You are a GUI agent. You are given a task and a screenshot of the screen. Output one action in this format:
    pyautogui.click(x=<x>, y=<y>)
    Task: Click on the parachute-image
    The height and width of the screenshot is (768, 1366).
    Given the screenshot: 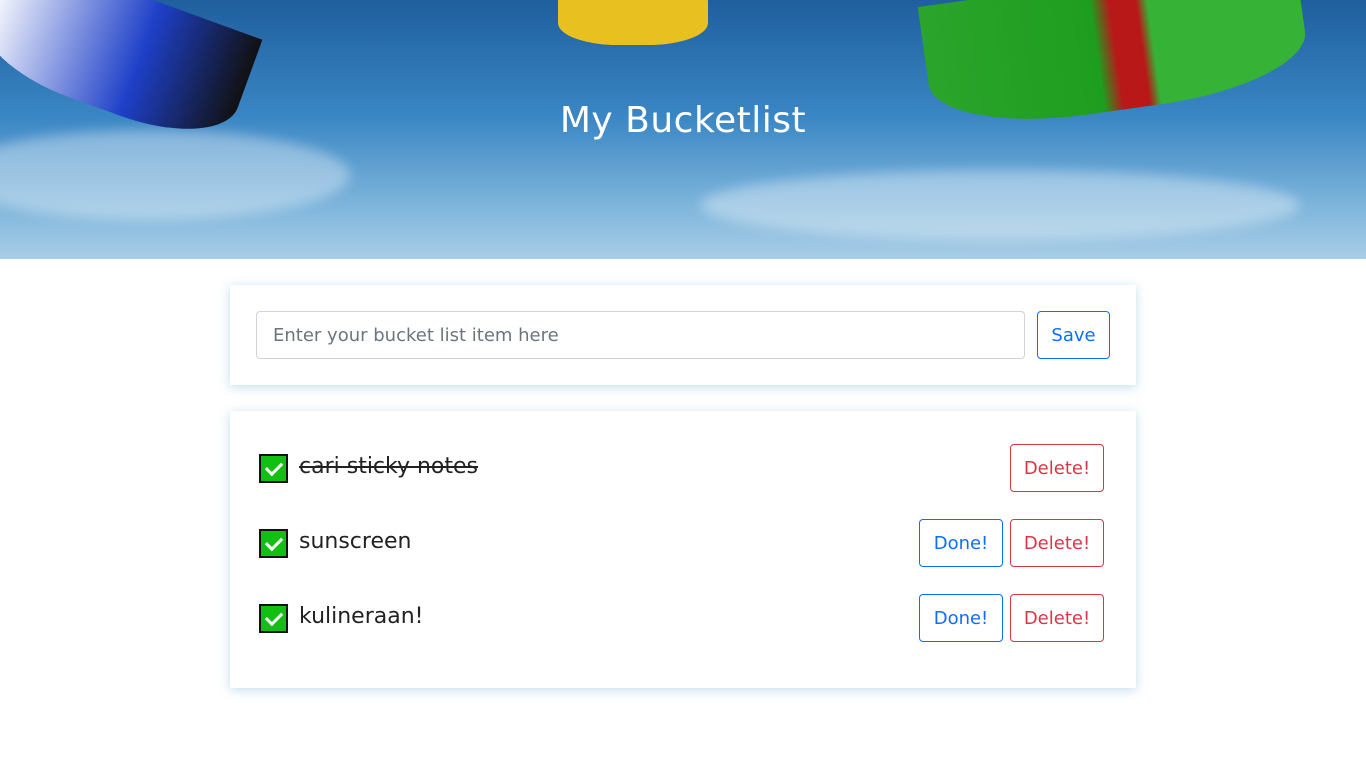 What is the action you would take?
    pyautogui.click(x=633, y=22)
    